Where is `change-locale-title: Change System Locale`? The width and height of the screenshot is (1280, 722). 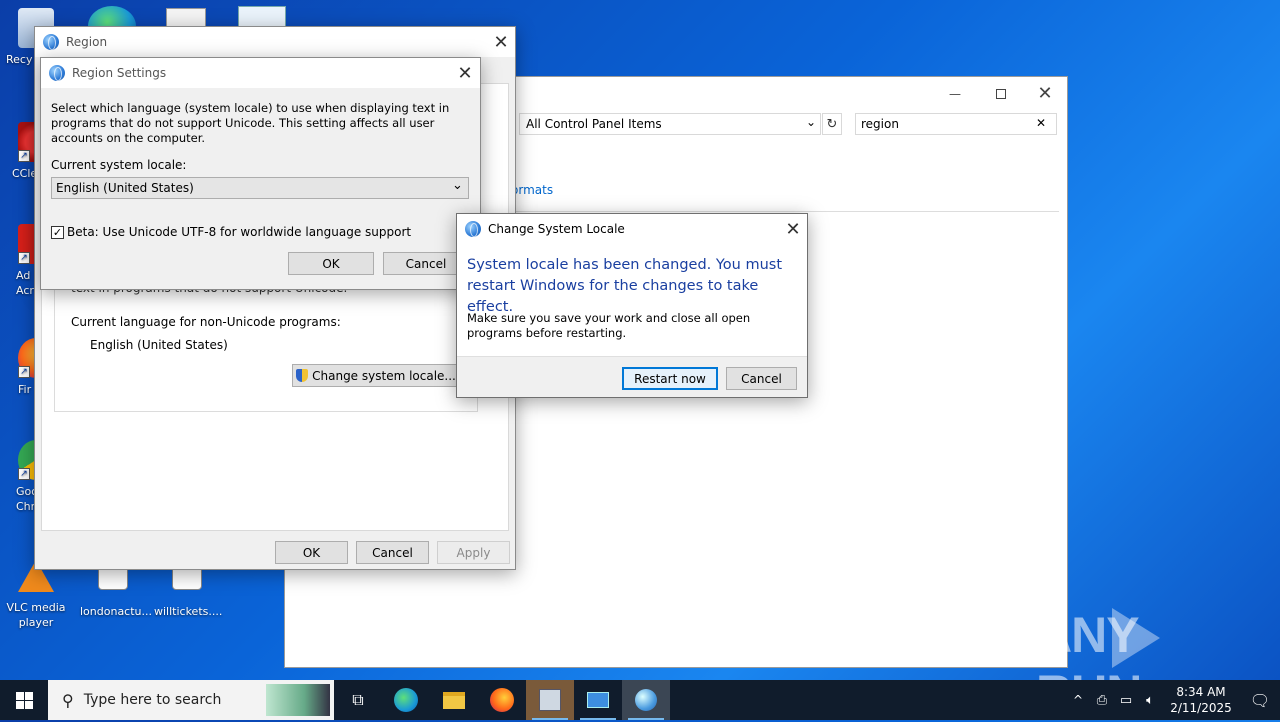
change-locale-title: Change System Locale is located at coordinates (556, 229).